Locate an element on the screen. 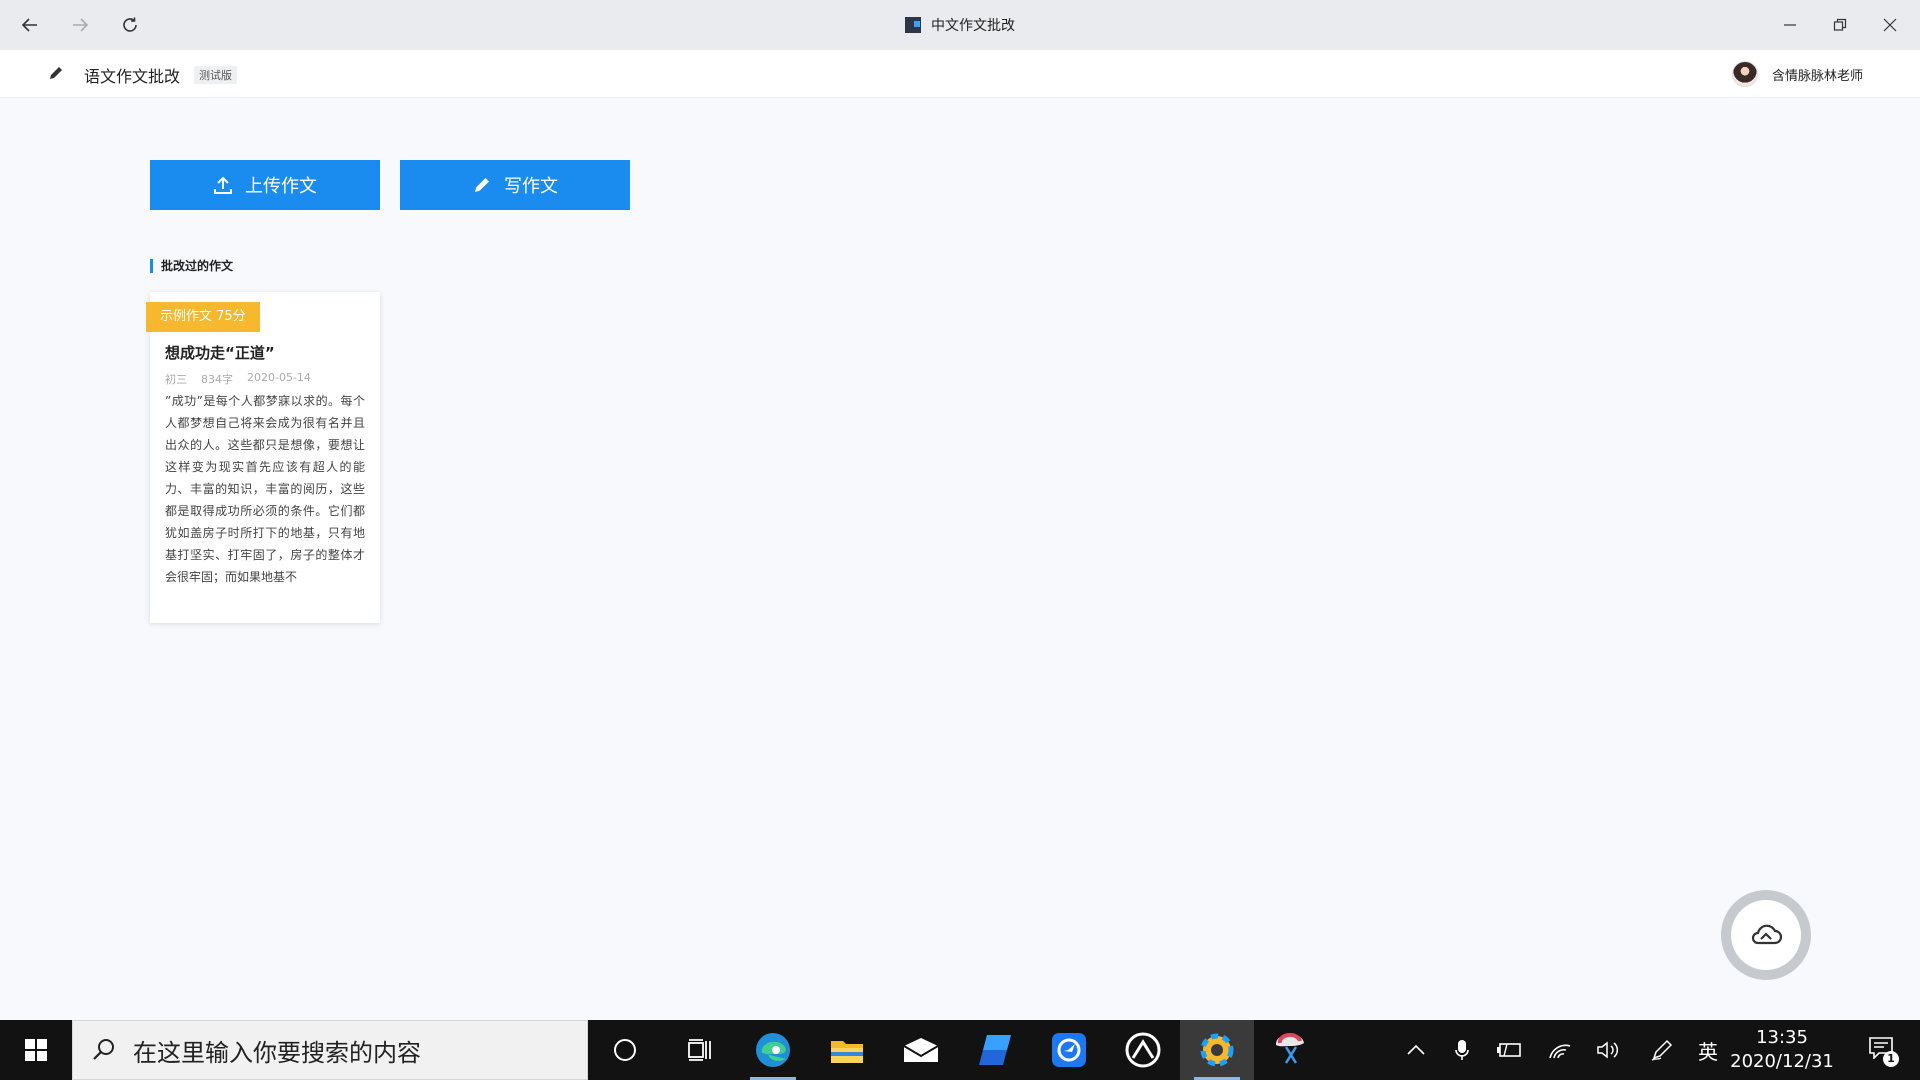 The height and width of the screenshot is (1080, 1920). score-badge: 示例作文 75分 is located at coordinates (203, 317).